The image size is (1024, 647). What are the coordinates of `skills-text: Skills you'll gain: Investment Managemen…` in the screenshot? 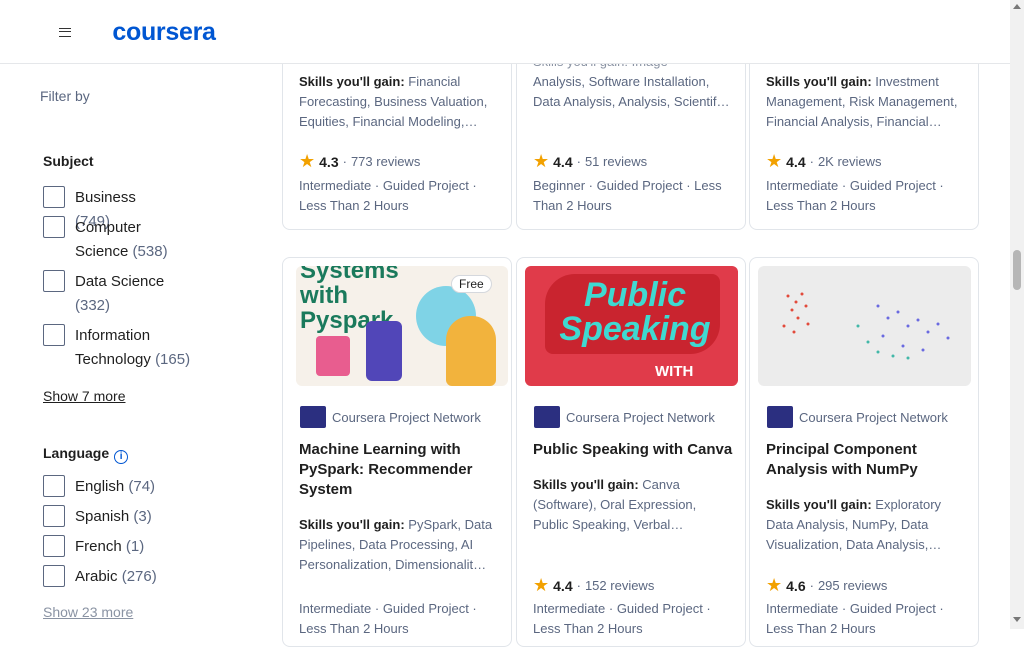 It's located at (866, 102).